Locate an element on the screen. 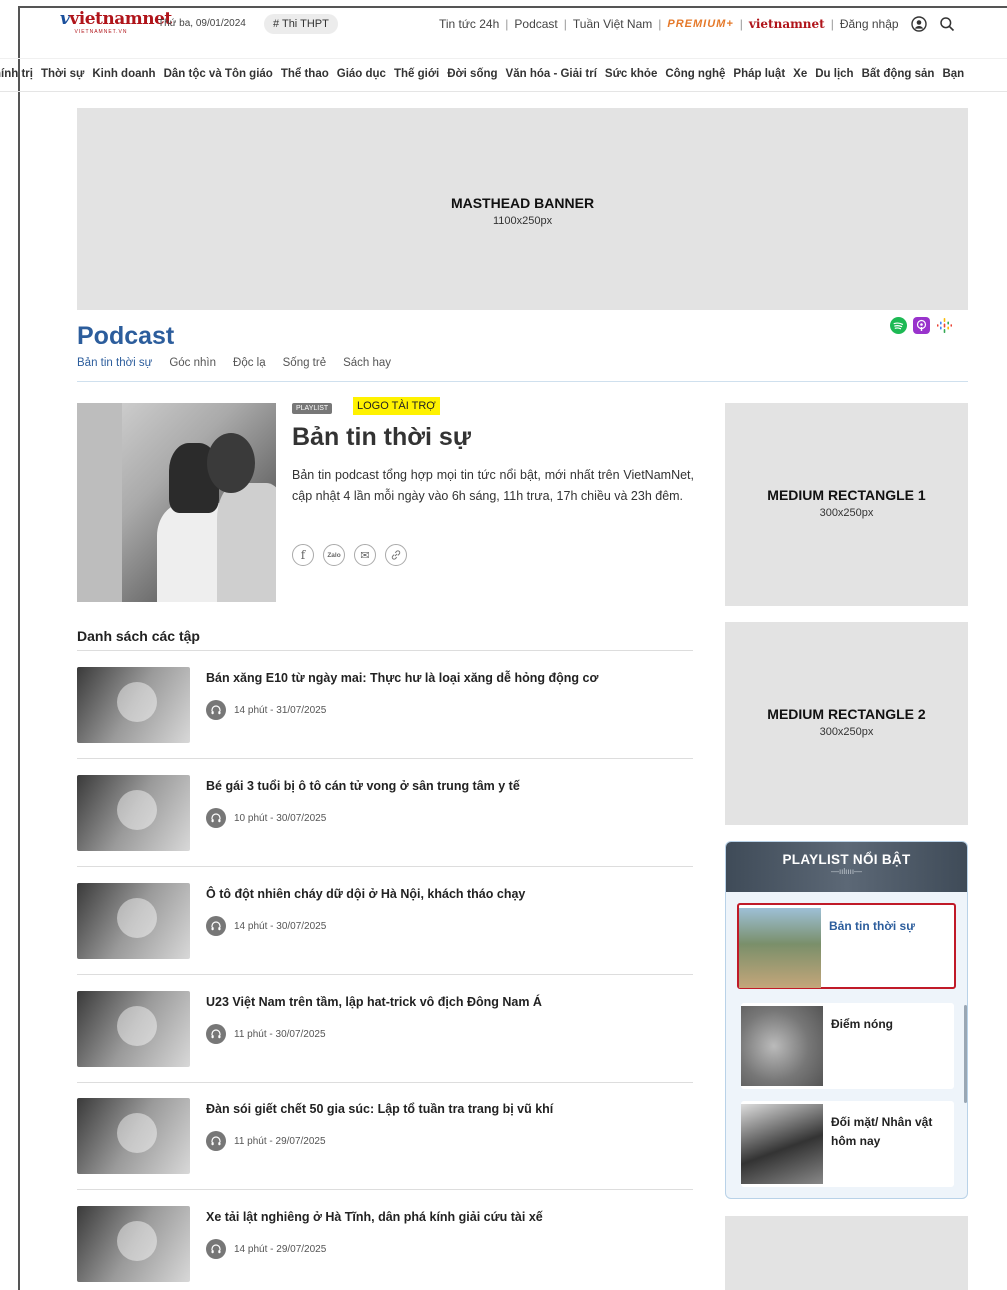 The image size is (1007, 1290). email-share-icon: ✉ is located at coordinates (365, 555).